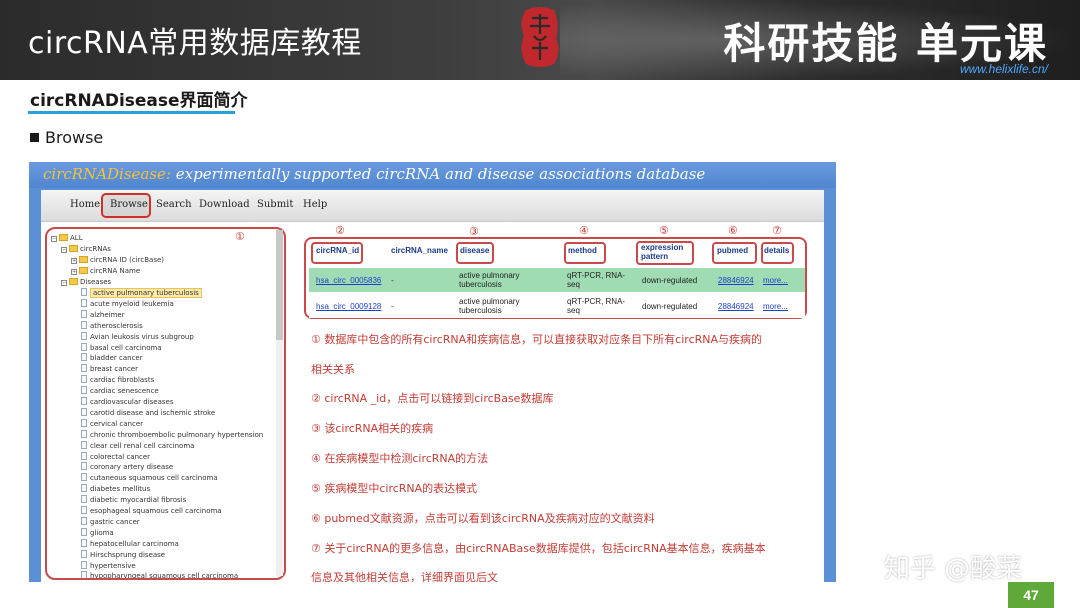 This screenshot has width=1080, height=608. I want to click on tree-disease-item: clear cell renal cell carcinoma, so click(138, 445).